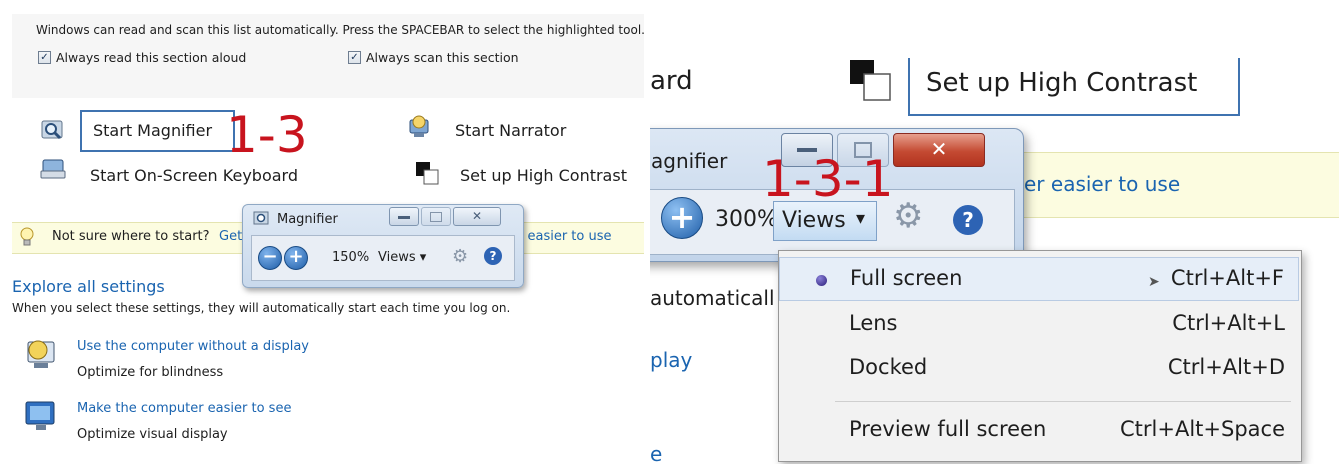  I want to click on start-narrator-link: Start Narrator, so click(510, 130).